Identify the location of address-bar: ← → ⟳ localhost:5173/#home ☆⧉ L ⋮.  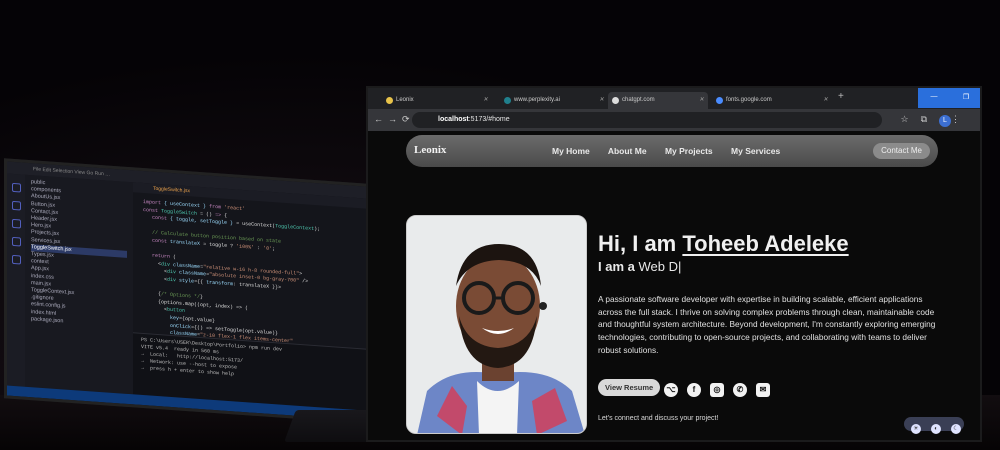
(674, 120).